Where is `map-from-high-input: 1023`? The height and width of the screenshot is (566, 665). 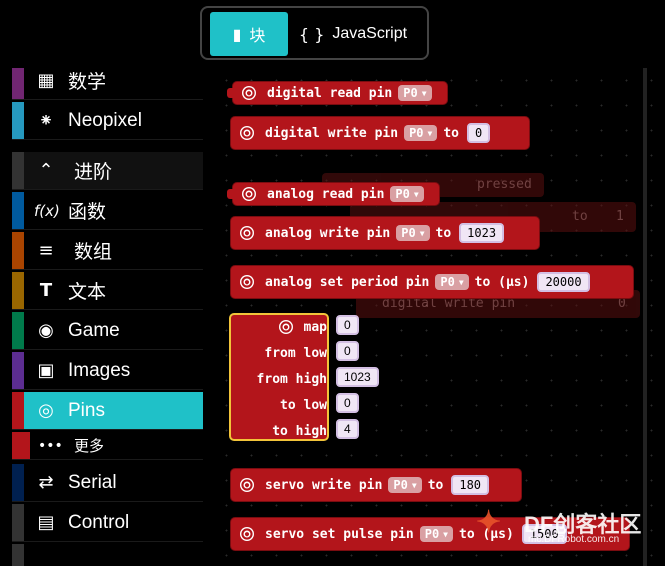 map-from-high-input: 1023 is located at coordinates (357, 377).